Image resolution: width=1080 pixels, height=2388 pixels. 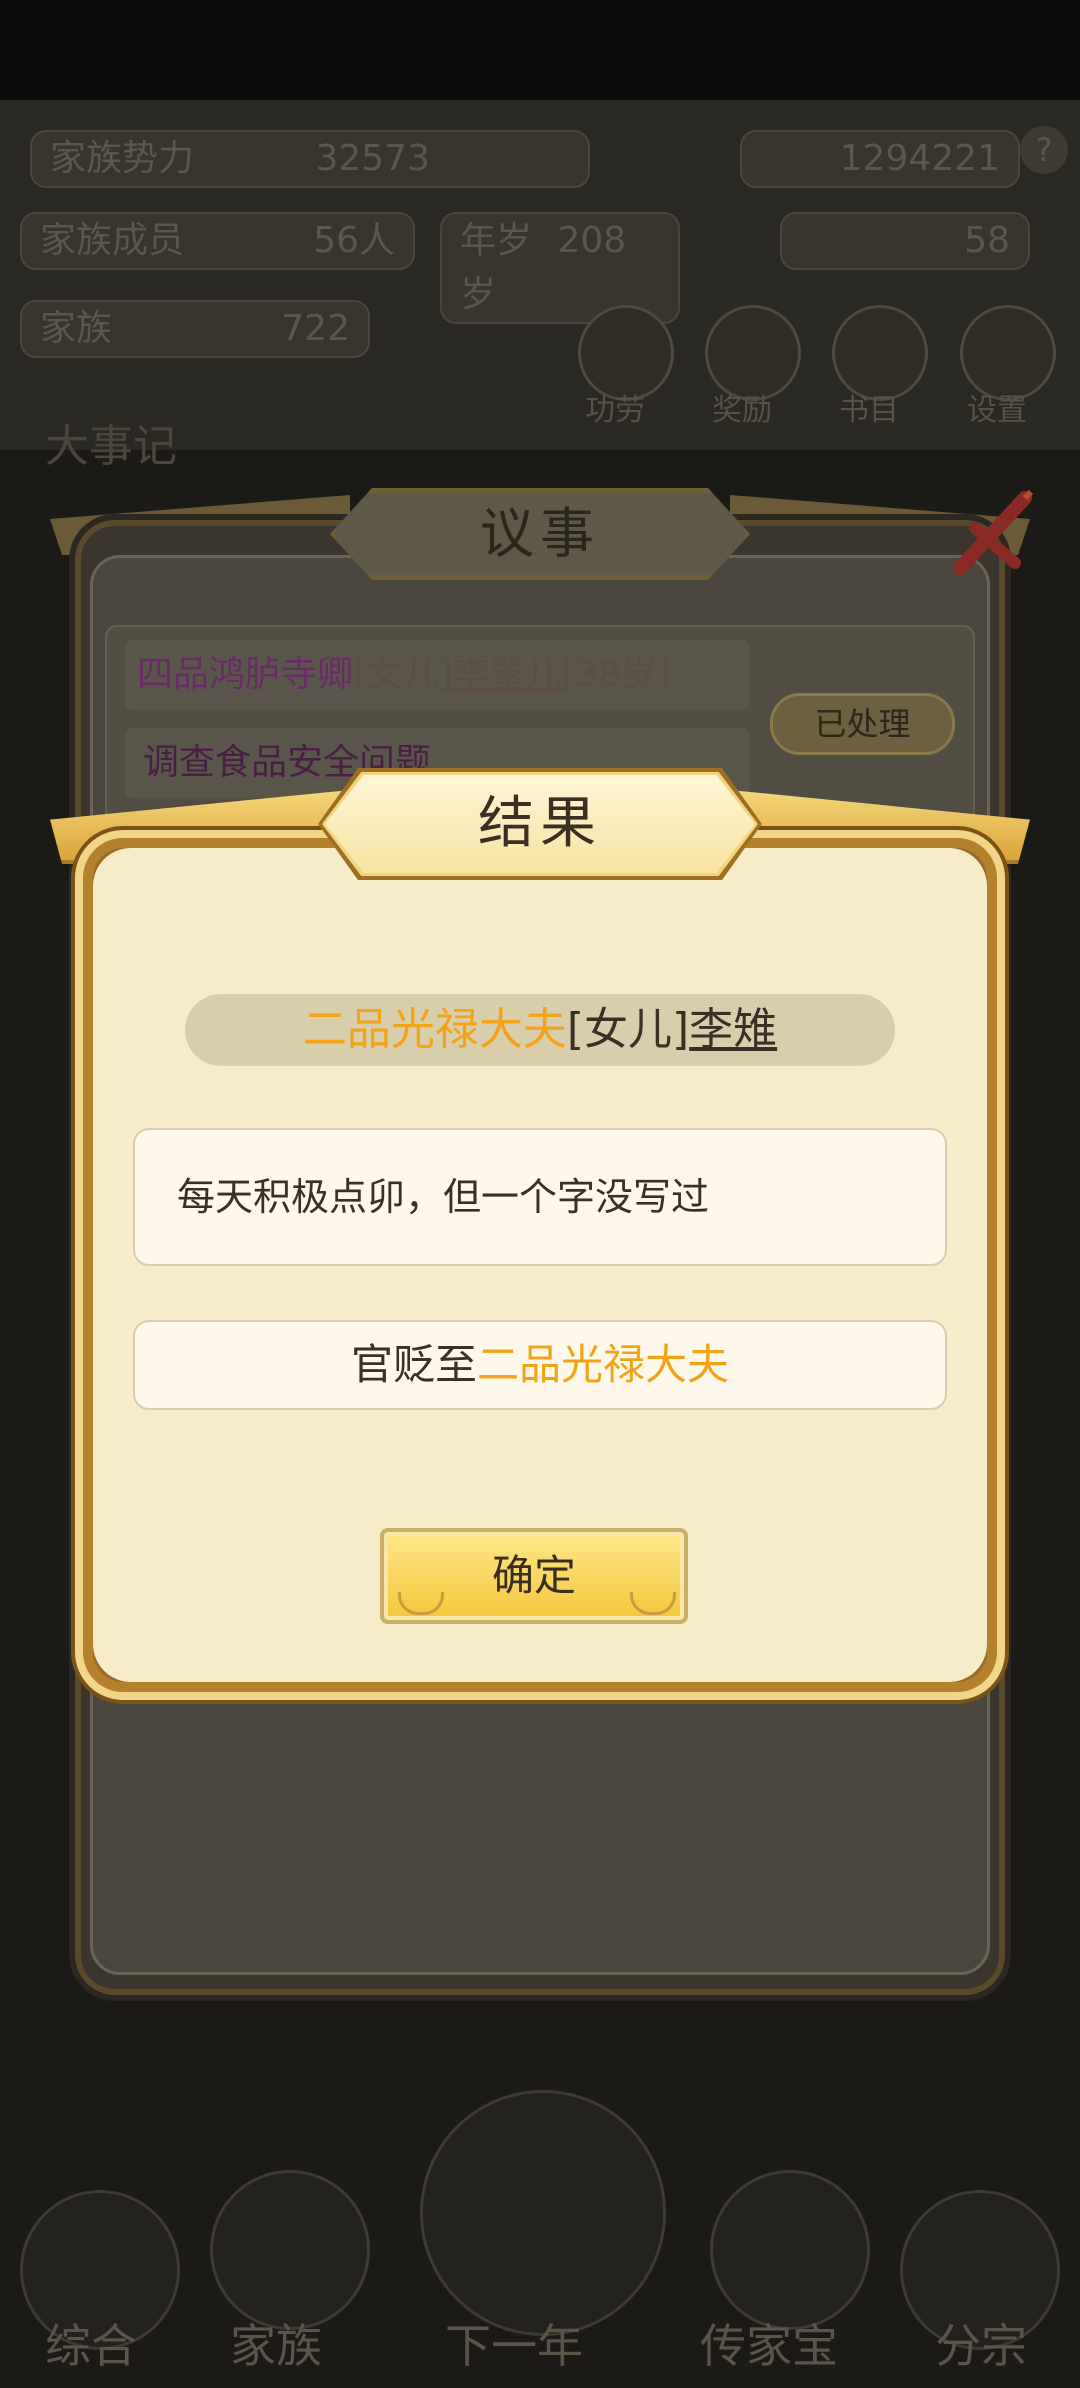 I want to click on bg-nav-label: 下一年, so click(x=514, y=2346).